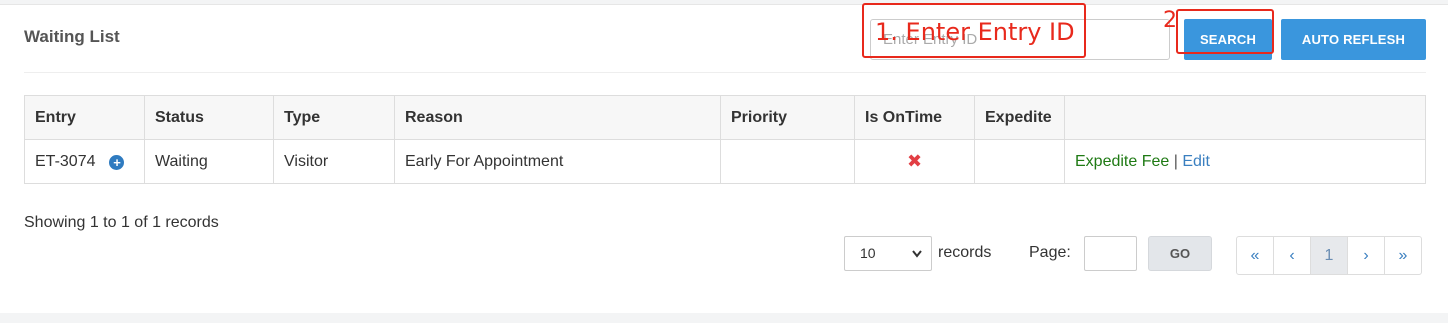  What do you see at coordinates (72, 36) in the screenshot?
I see `page-title: Waiting List` at bounding box center [72, 36].